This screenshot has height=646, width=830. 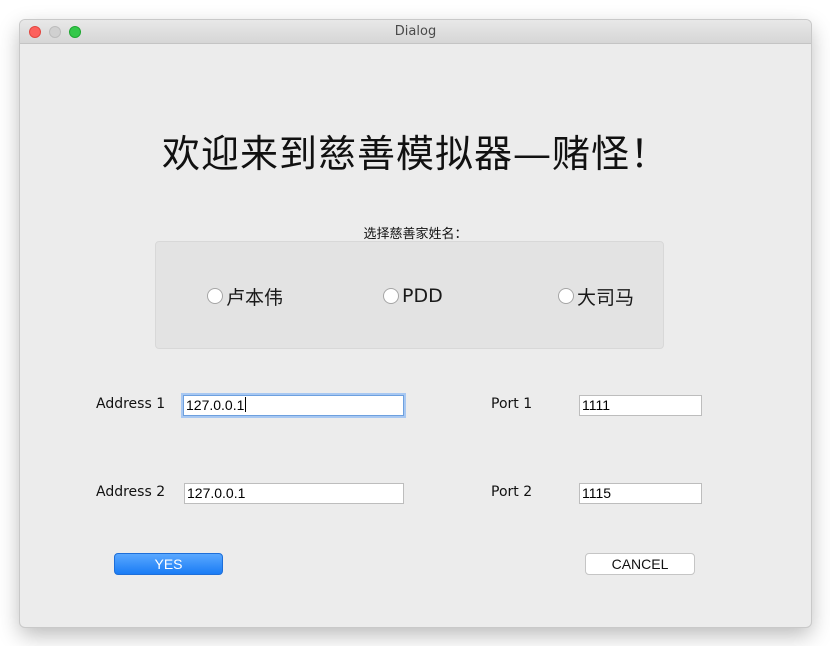 I want to click on radio-option-lubenwei: 卢本伟, so click(x=245, y=296).